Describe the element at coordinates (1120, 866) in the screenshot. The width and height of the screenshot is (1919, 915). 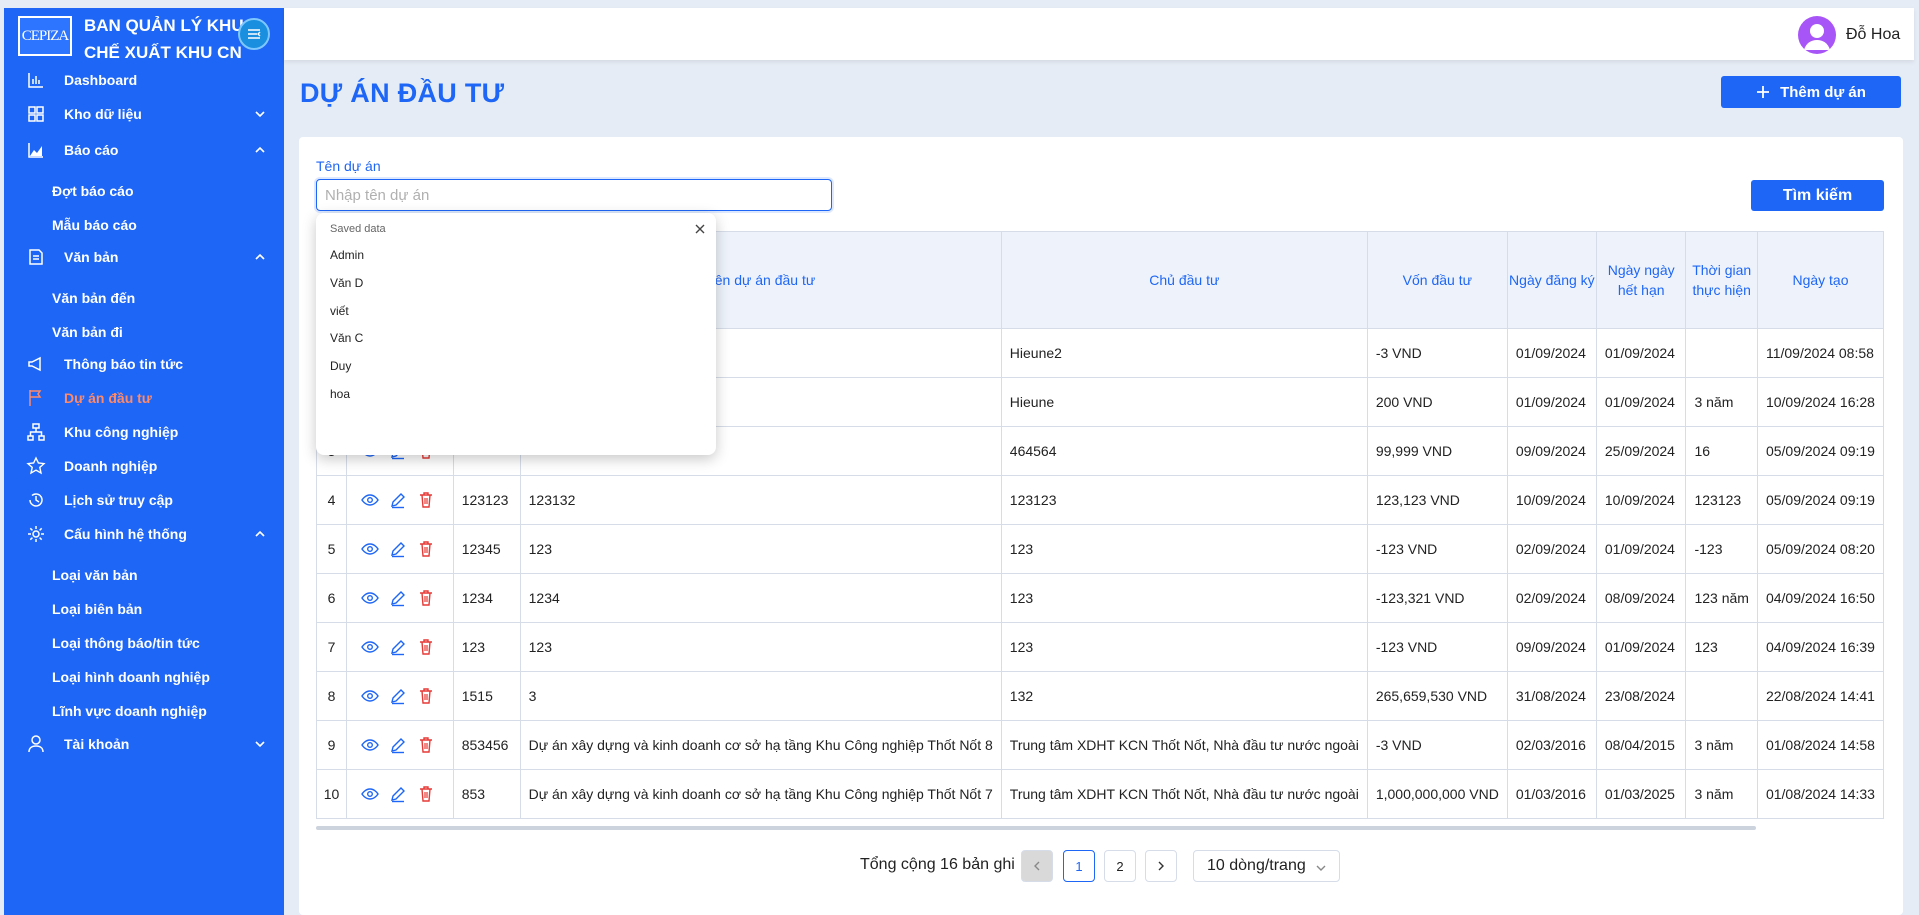
I see `page-button-2: 2` at that location.